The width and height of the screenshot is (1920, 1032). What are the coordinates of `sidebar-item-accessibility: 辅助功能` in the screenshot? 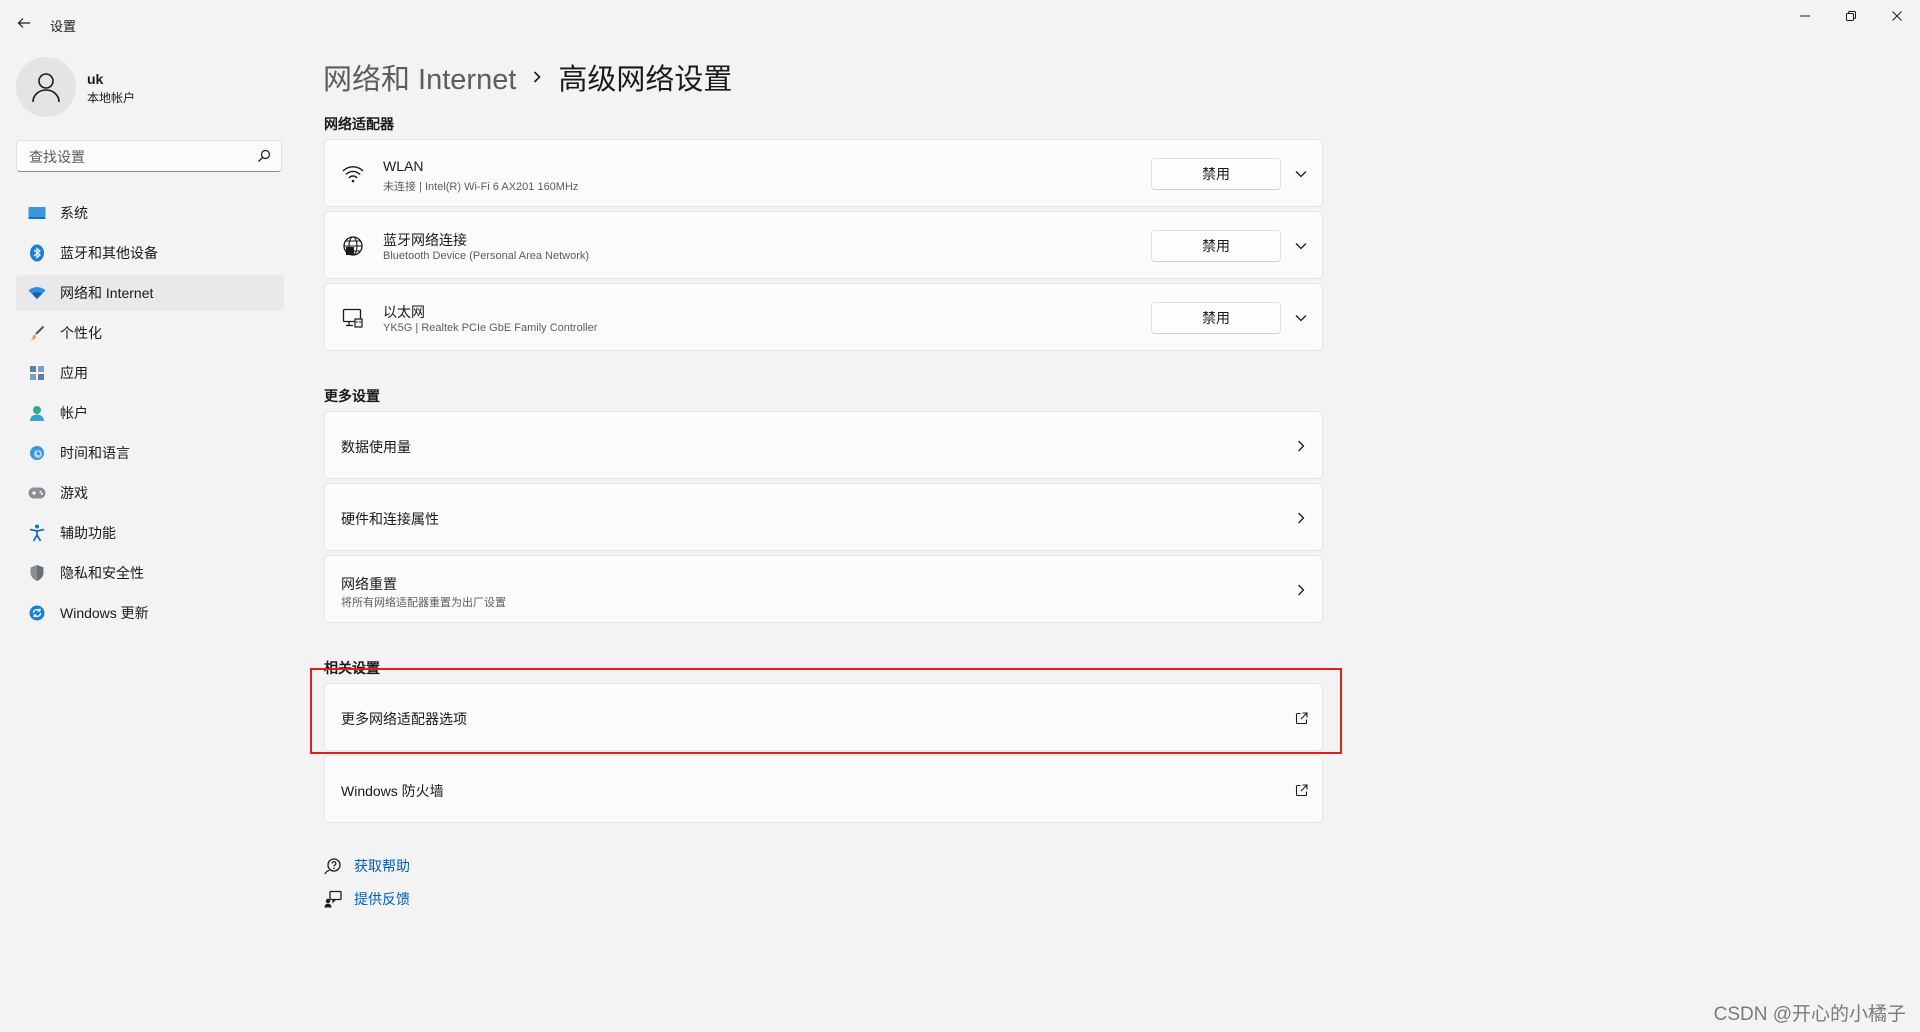 It's located at (150, 533).